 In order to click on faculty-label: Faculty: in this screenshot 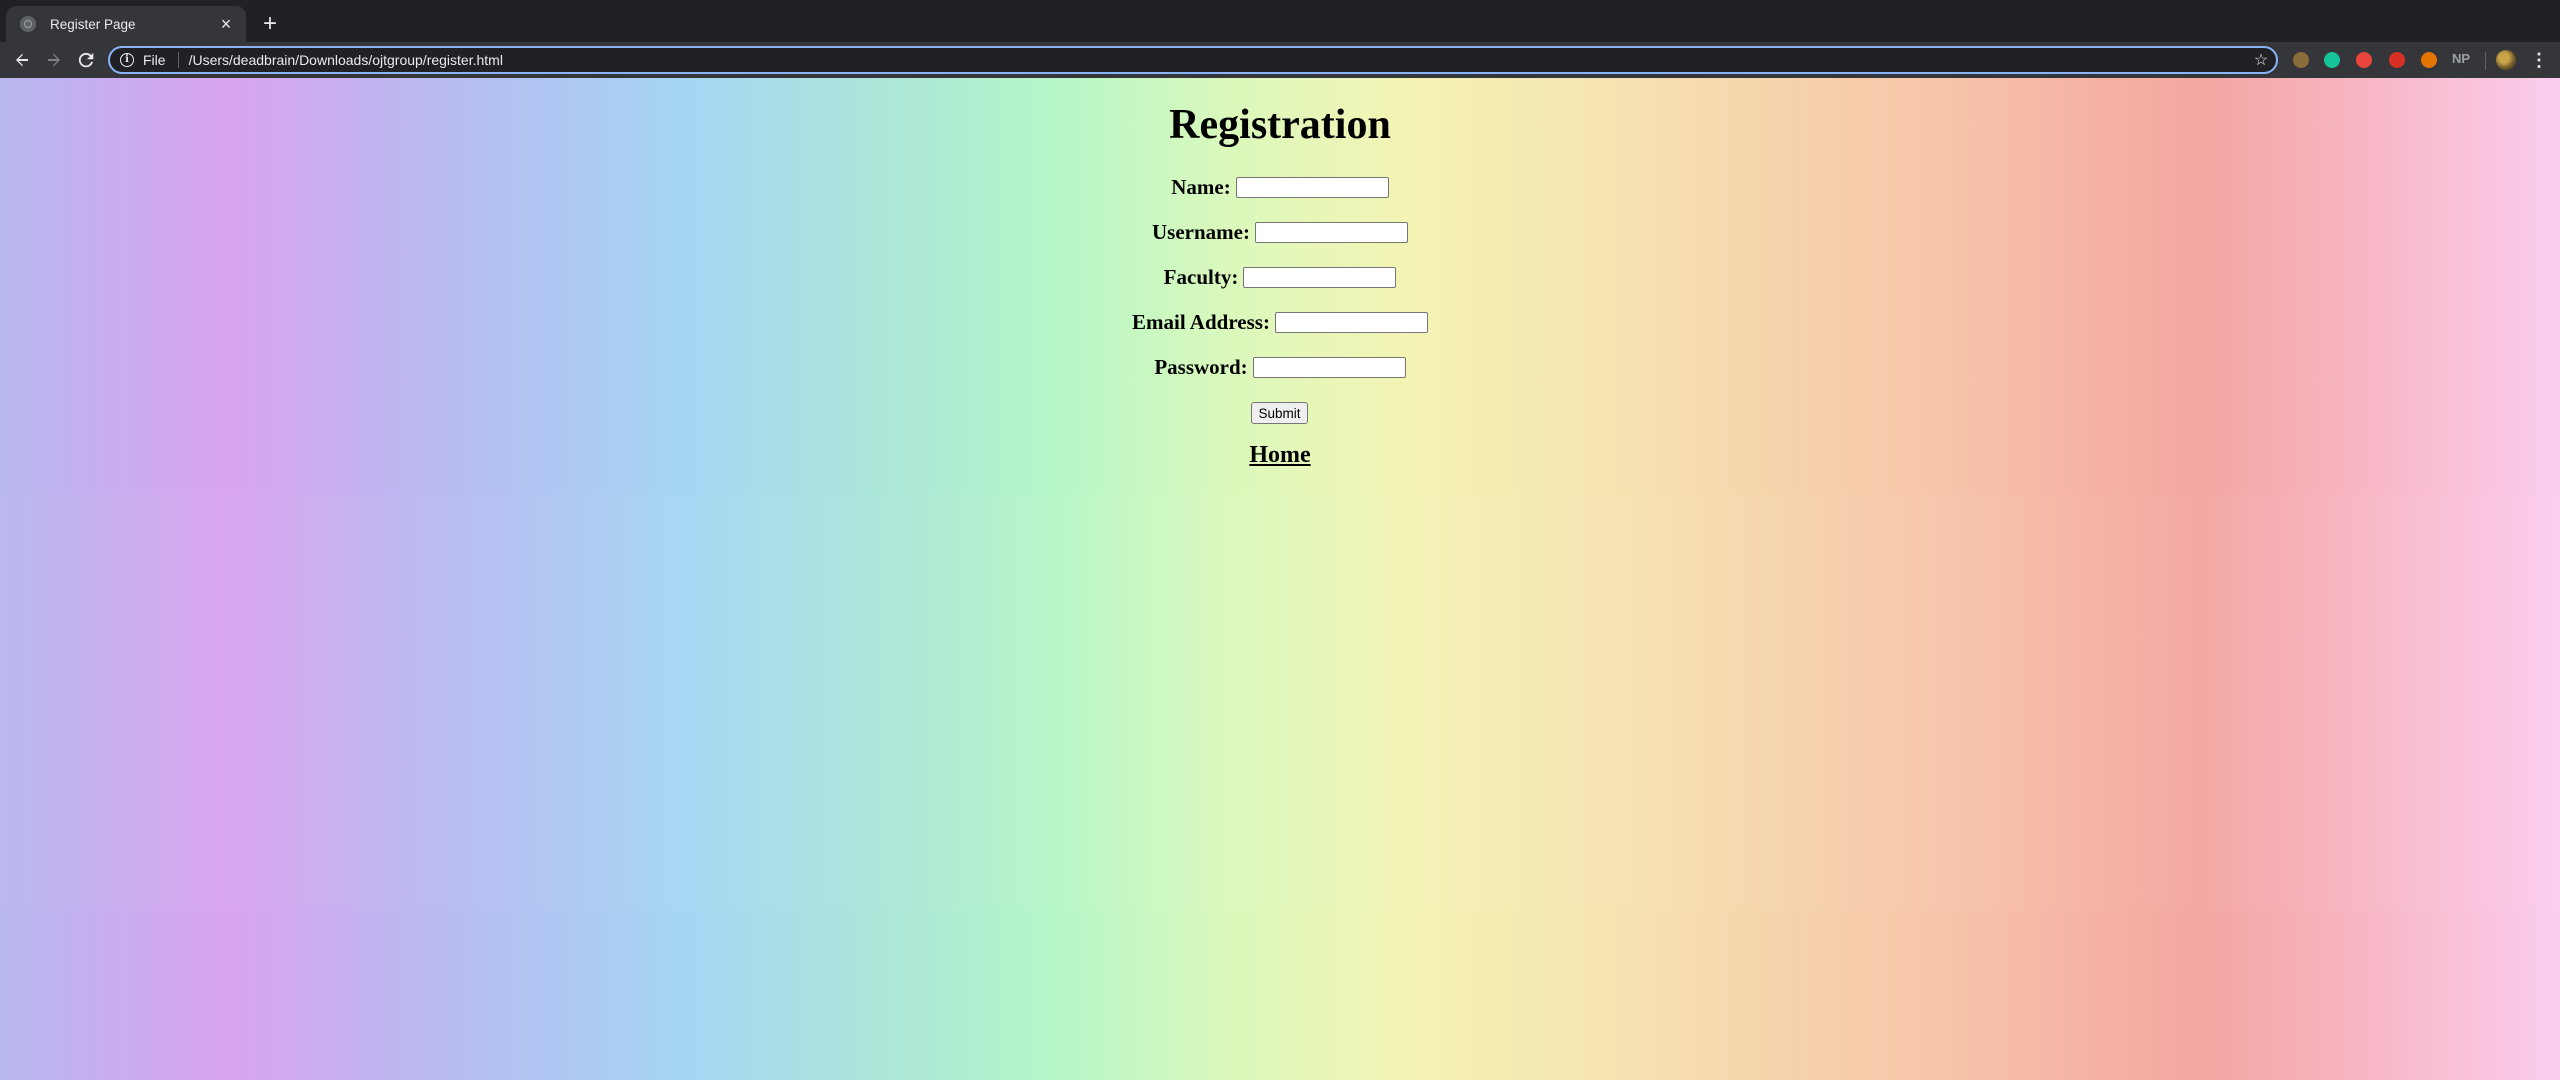, I will do `click(1201, 276)`.